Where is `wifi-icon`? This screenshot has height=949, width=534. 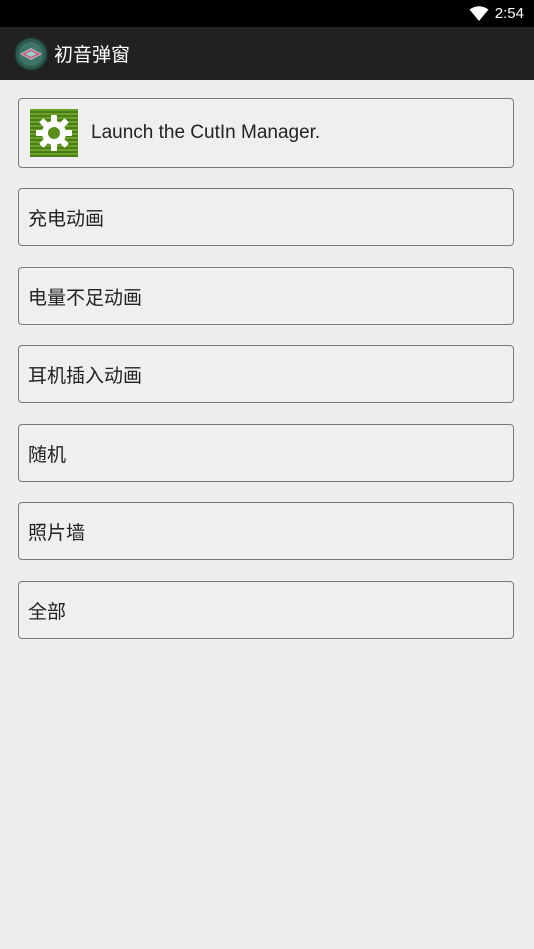
wifi-icon is located at coordinates (479, 13).